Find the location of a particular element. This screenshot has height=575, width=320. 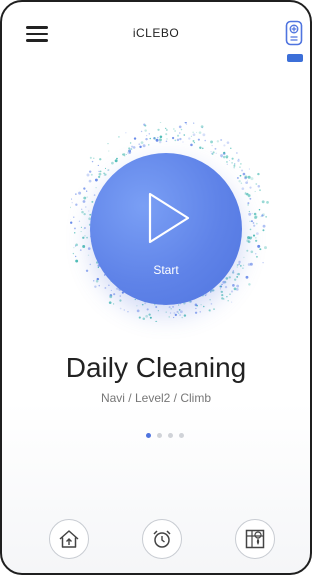

home-button is located at coordinates (69, 539).